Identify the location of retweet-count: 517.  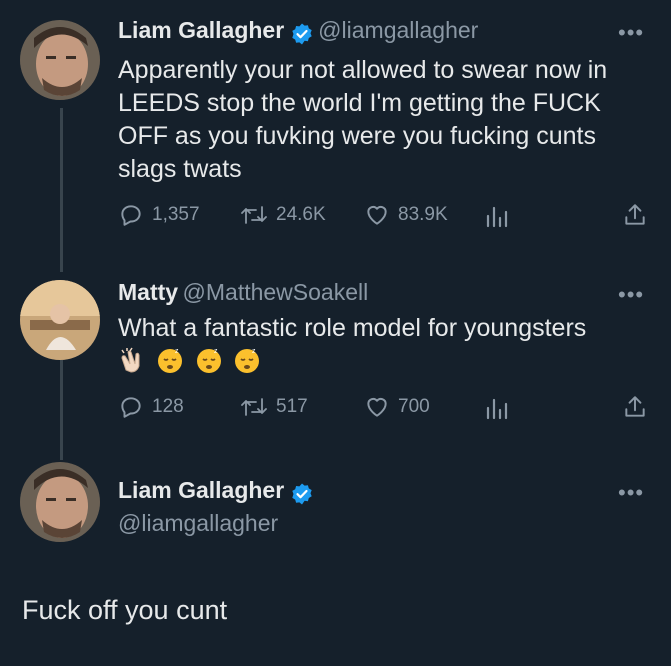
(292, 406).